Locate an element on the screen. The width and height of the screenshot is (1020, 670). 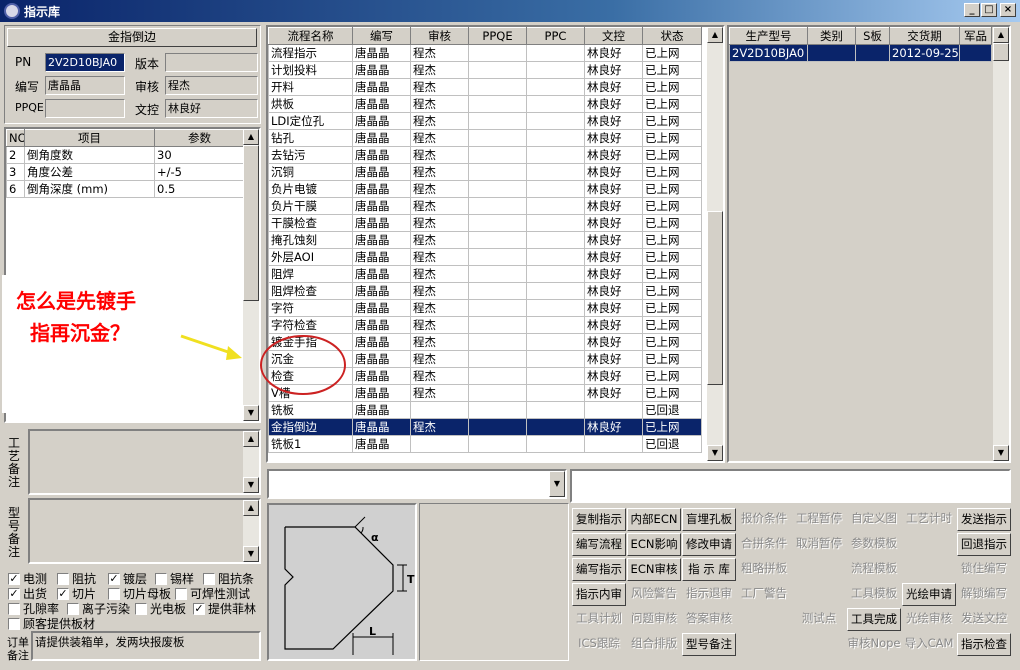
action-button: 光绘申请 is located at coordinates (929, 594).